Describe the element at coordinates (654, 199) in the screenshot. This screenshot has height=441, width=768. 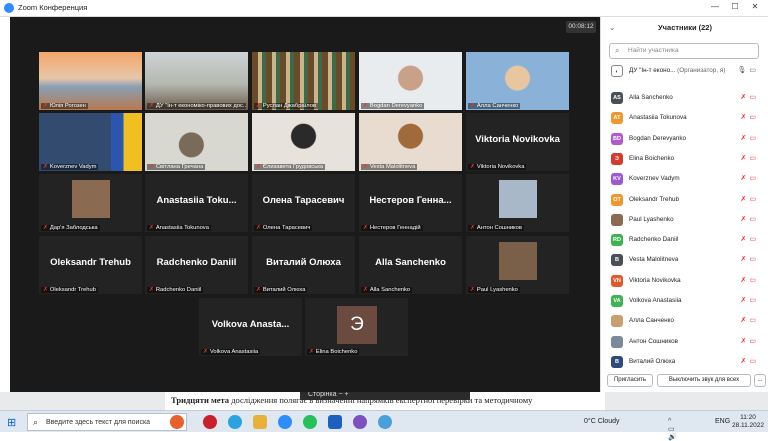
I see `participant-name: Oleksandr Trehub` at that location.